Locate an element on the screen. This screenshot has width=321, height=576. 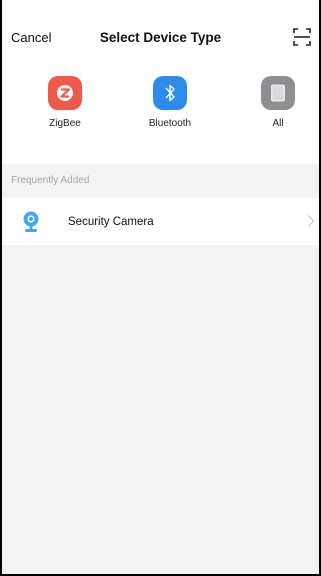
device-type-label: All is located at coordinates (278, 123).